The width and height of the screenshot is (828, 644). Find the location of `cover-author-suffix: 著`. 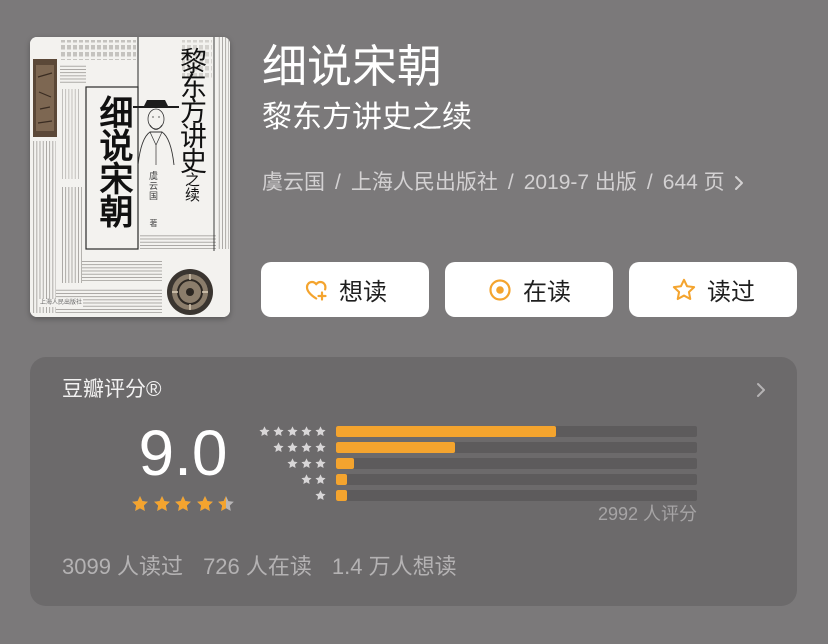

cover-author-suffix: 著 is located at coordinates (153, 223).